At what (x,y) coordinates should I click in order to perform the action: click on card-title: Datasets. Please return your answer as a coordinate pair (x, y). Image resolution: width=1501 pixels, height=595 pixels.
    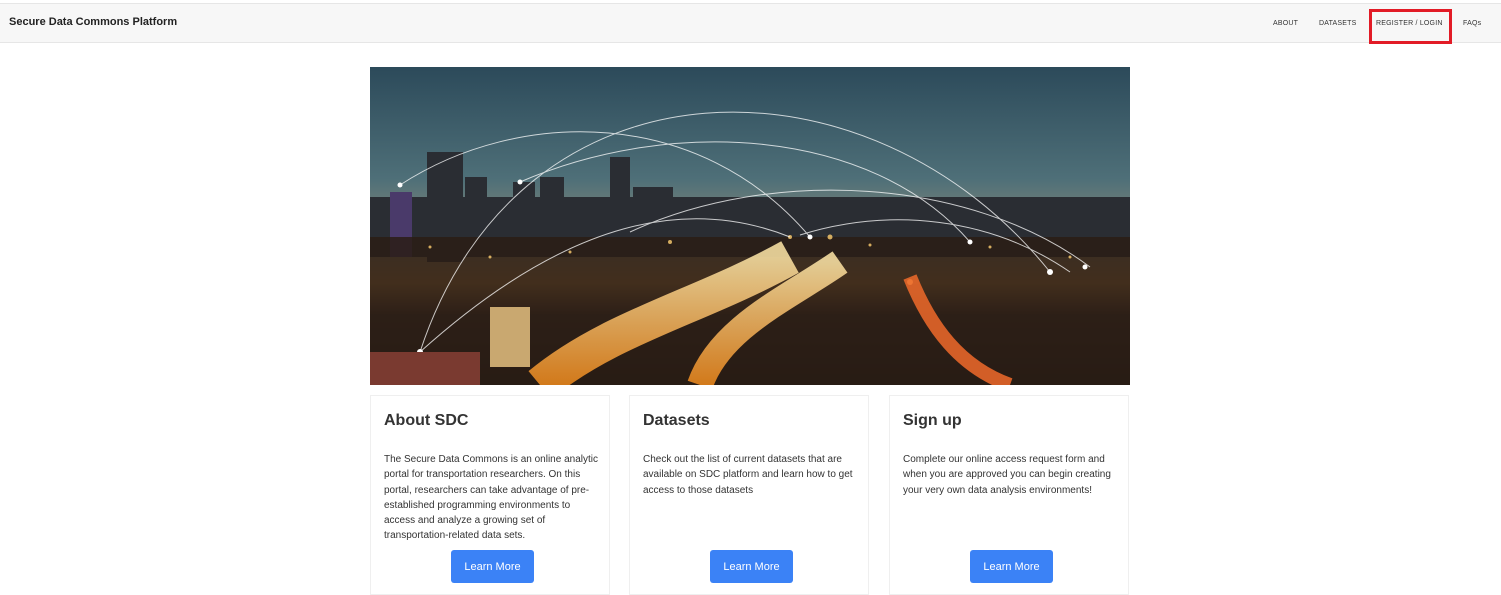
    Looking at the image, I should click on (676, 420).